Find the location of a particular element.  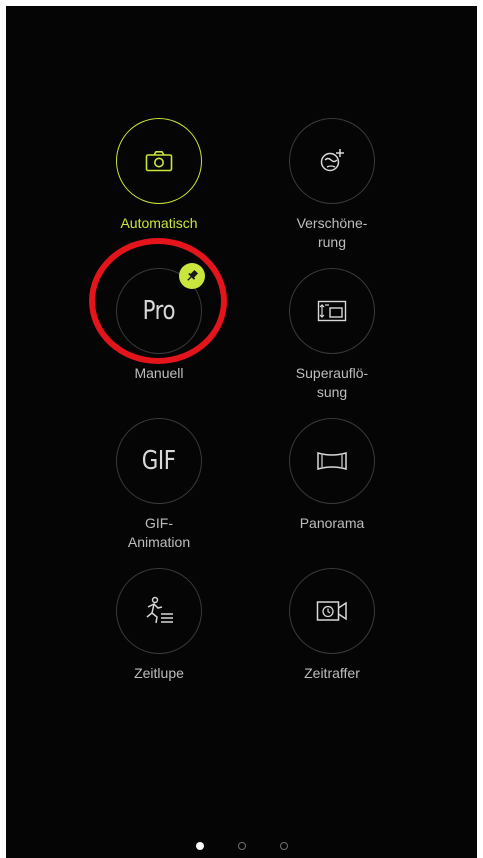

mode-label: GIF- Animation is located at coordinates (159, 532).